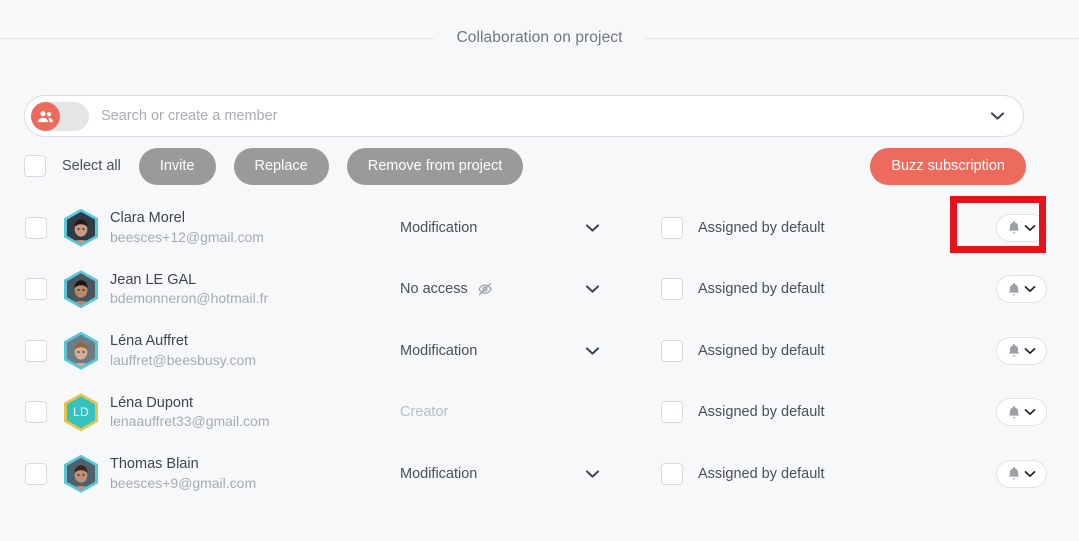 The image size is (1079, 541). I want to click on access-level-label: No access, so click(434, 289).